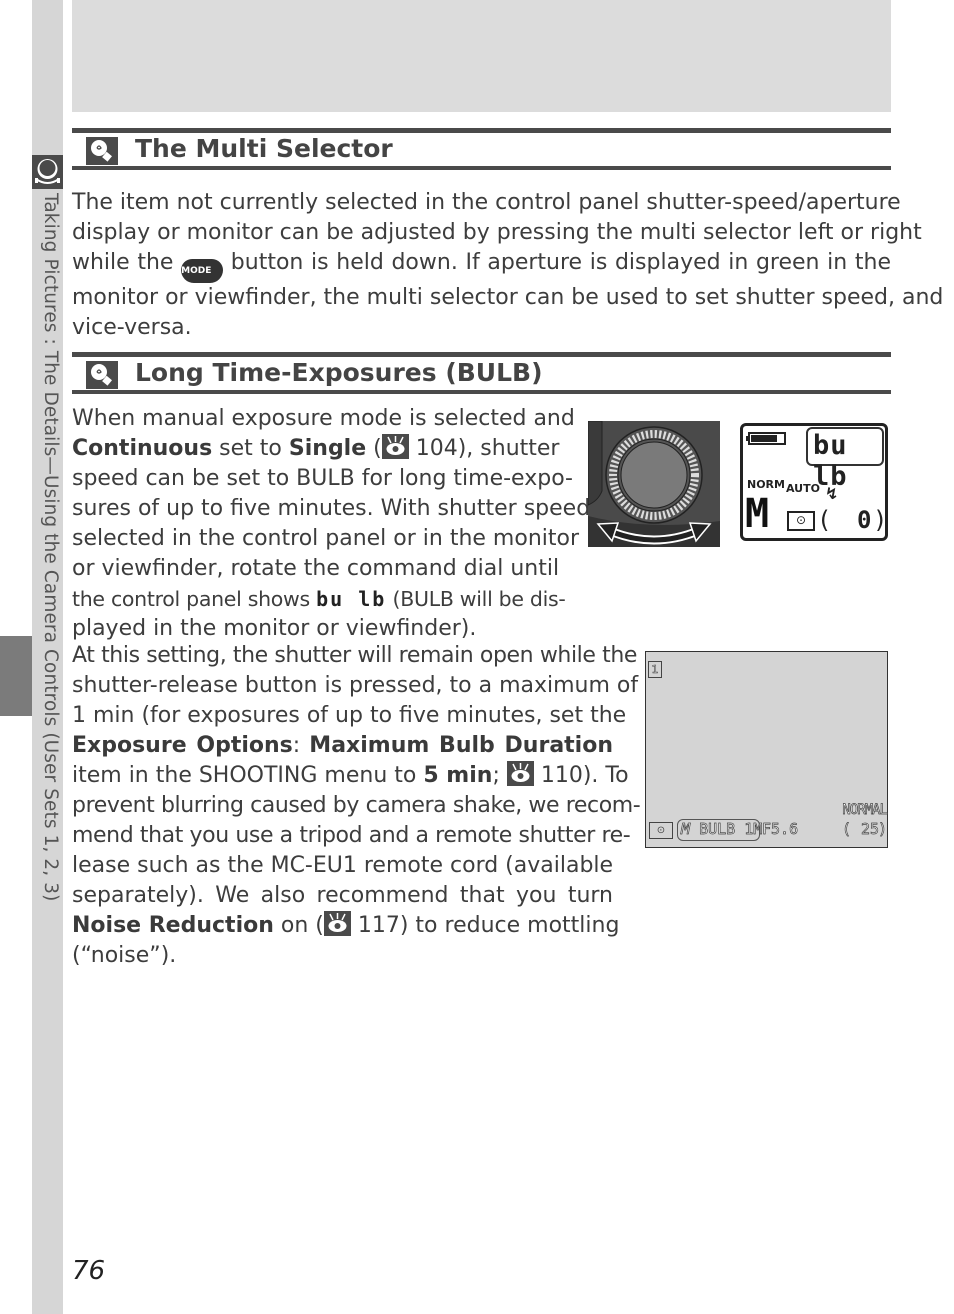 Image resolution: width=954 pixels, height=1314 pixels. What do you see at coordinates (351, 599) in the screenshot?
I see `bulb-segment-display: bu lb` at bounding box center [351, 599].